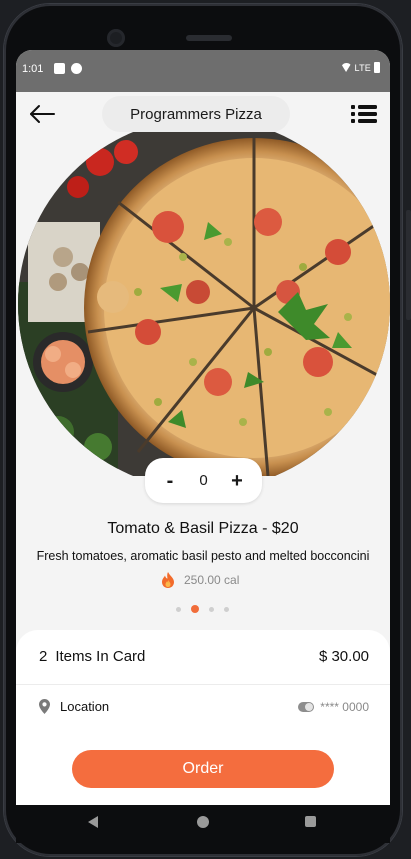 This screenshot has width=411, height=859. Describe the element at coordinates (195, 609) in the screenshot. I see `carousel-dot-active` at that location.